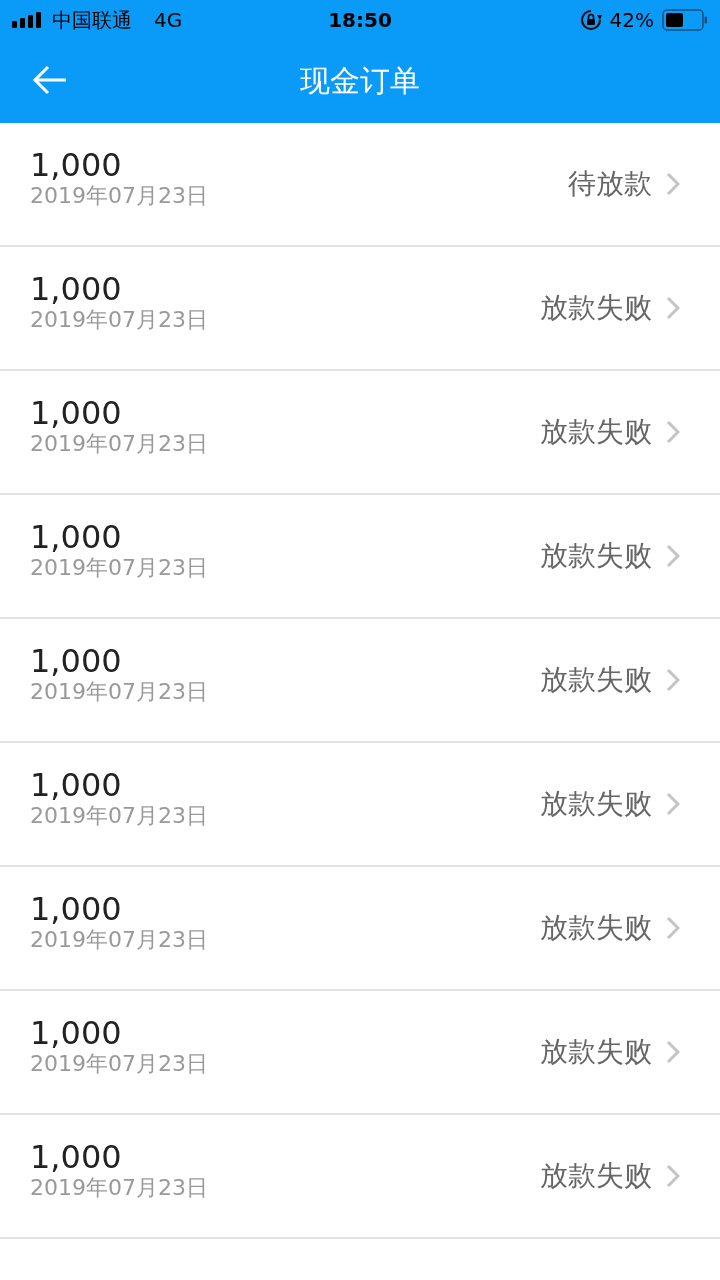 The height and width of the screenshot is (1280, 720). I want to click on signal-icon, so click(28, 20).